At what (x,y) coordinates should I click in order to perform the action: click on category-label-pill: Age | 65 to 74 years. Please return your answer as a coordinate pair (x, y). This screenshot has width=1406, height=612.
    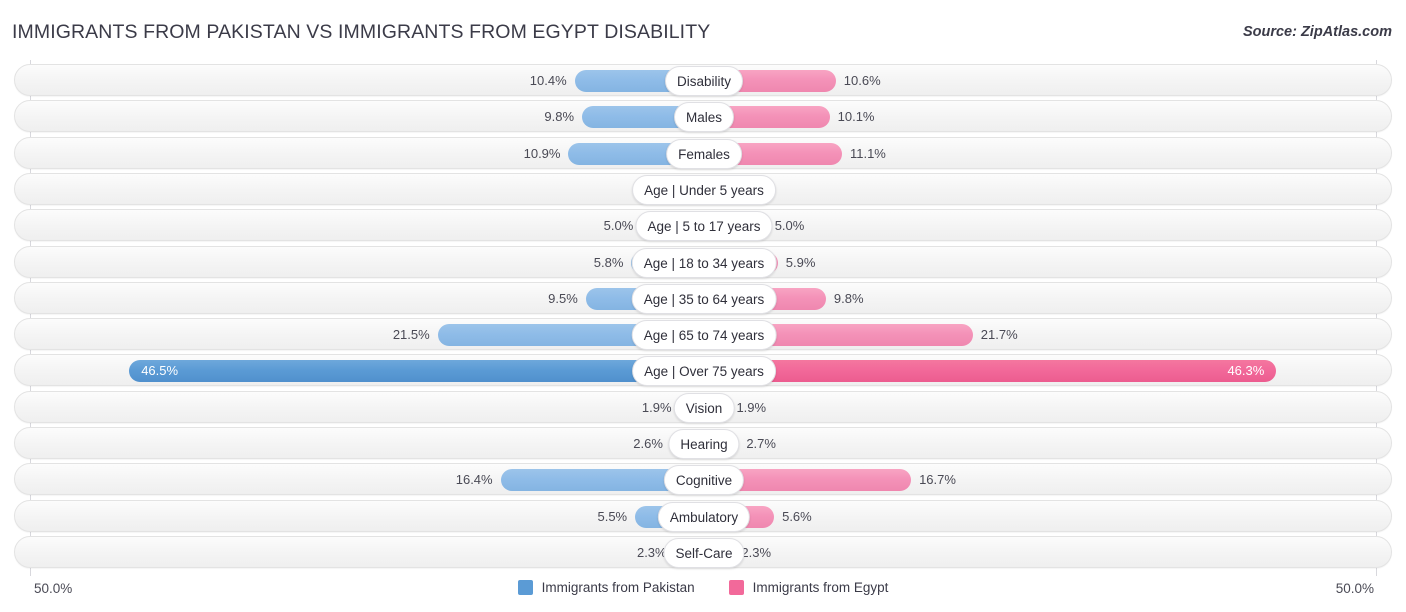
    Looking at the image, I should click on (704, 335).